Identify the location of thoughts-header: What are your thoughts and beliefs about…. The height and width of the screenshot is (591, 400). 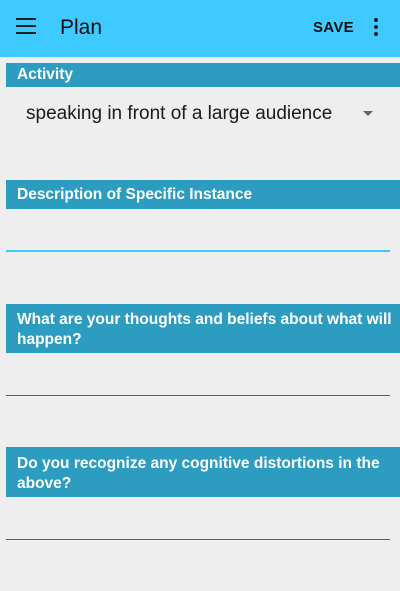
(203, 328).